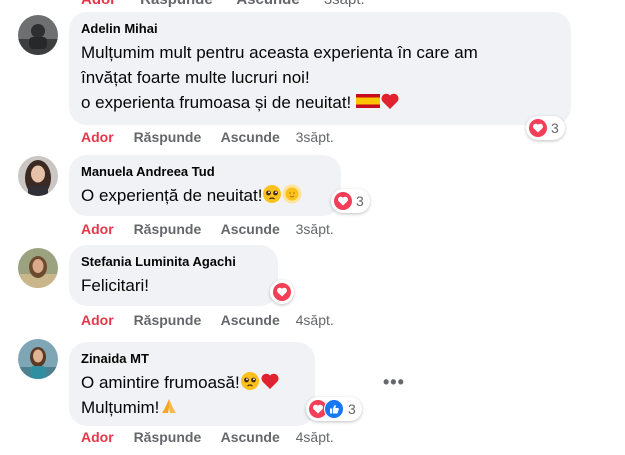 Image resolution: width=625 pixels, height=455 pixels. Describe the element at coordinates (160, 382) in the screenshot. I see `comment-line: O amintire frumoasă!` at that location.